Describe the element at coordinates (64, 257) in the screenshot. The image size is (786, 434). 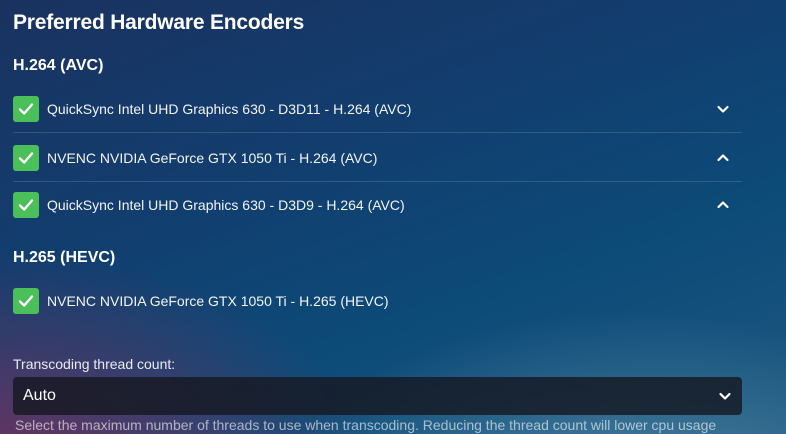
I see `section-title-h265: H.265 (HEVC)` at that location.